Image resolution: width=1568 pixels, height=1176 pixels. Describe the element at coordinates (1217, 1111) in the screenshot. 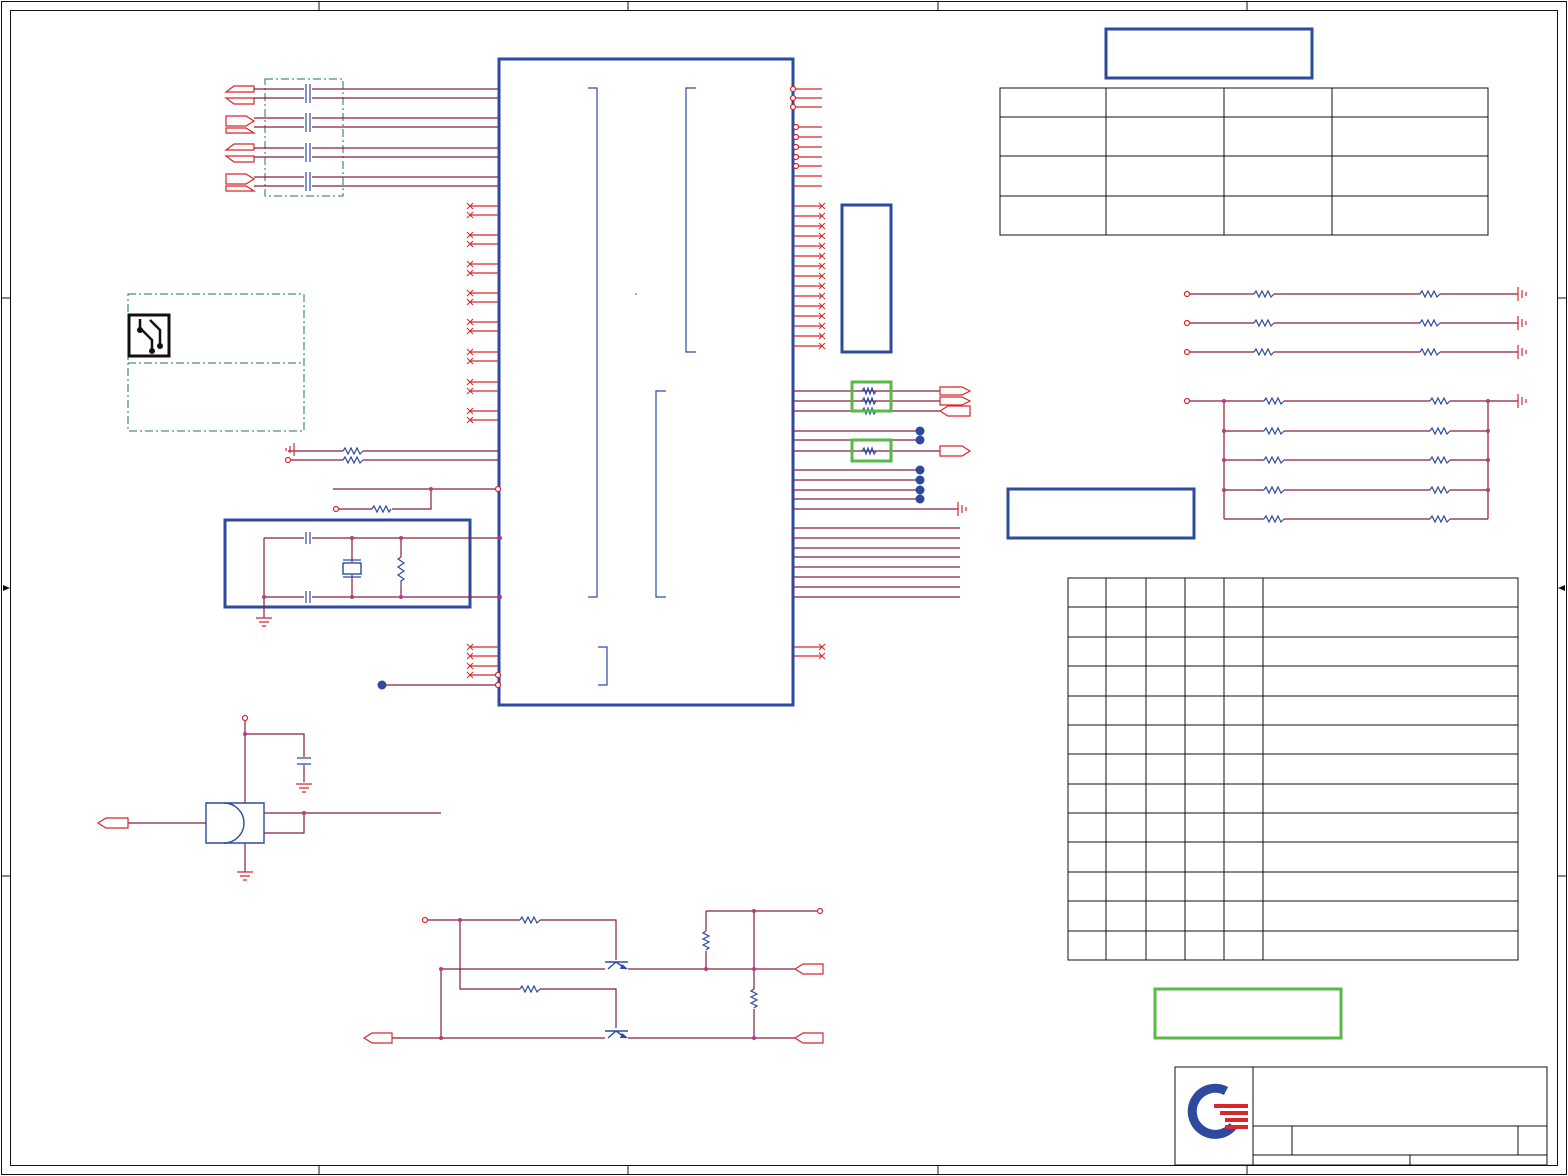

I see `quanta-logo-icon` at that location.